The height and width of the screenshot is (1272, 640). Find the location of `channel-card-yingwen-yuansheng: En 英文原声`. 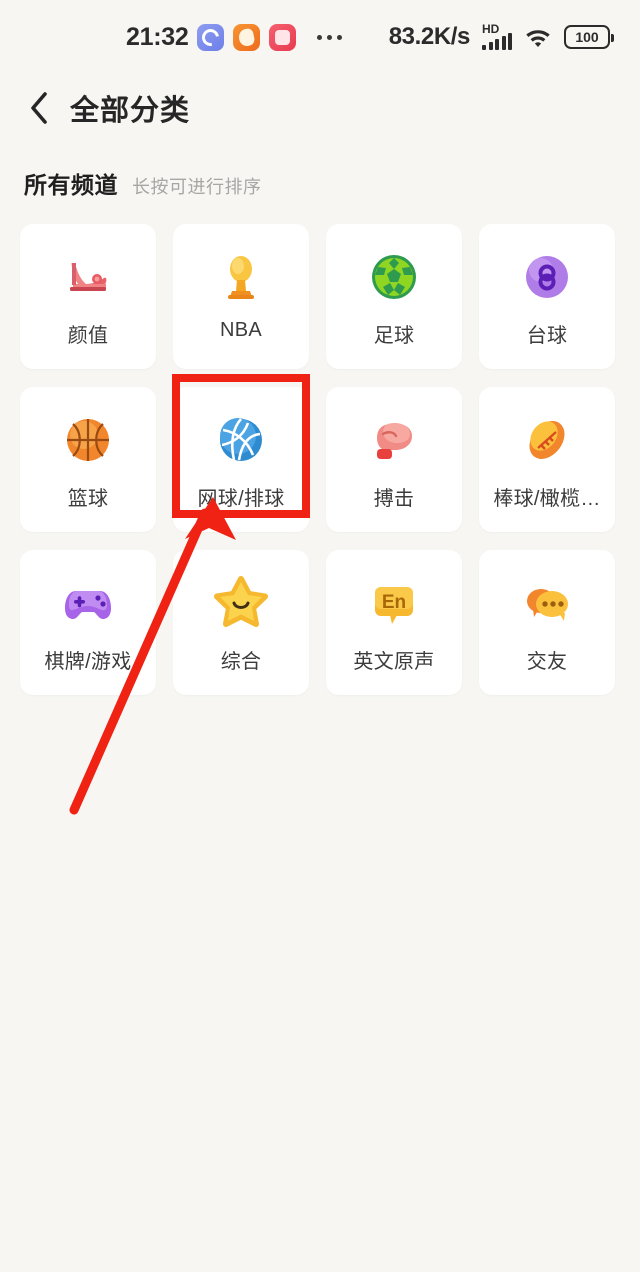

channel-card-yingwen-yuansheng: En 英文原声 is located at coordinates (394, 622).